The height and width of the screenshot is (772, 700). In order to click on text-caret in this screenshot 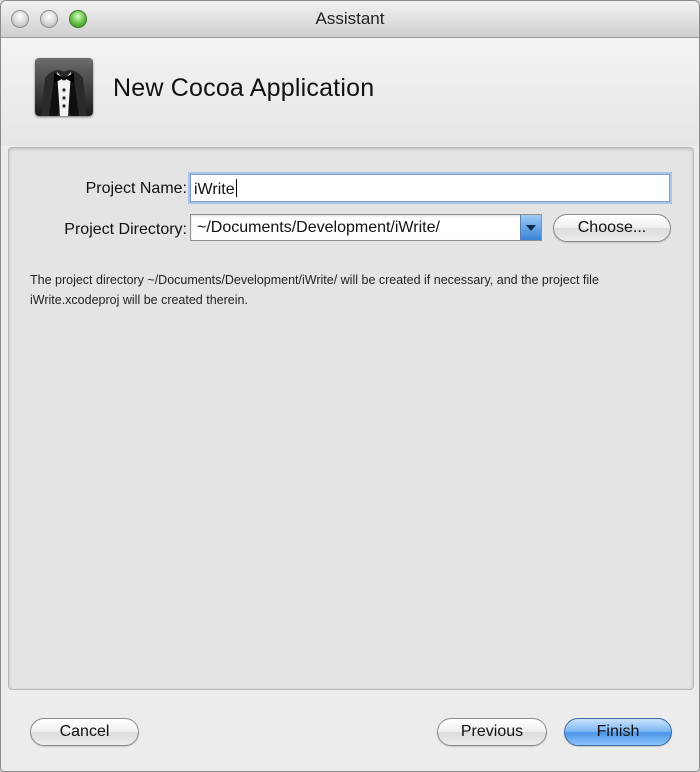, I will do `click(236, 188)`.